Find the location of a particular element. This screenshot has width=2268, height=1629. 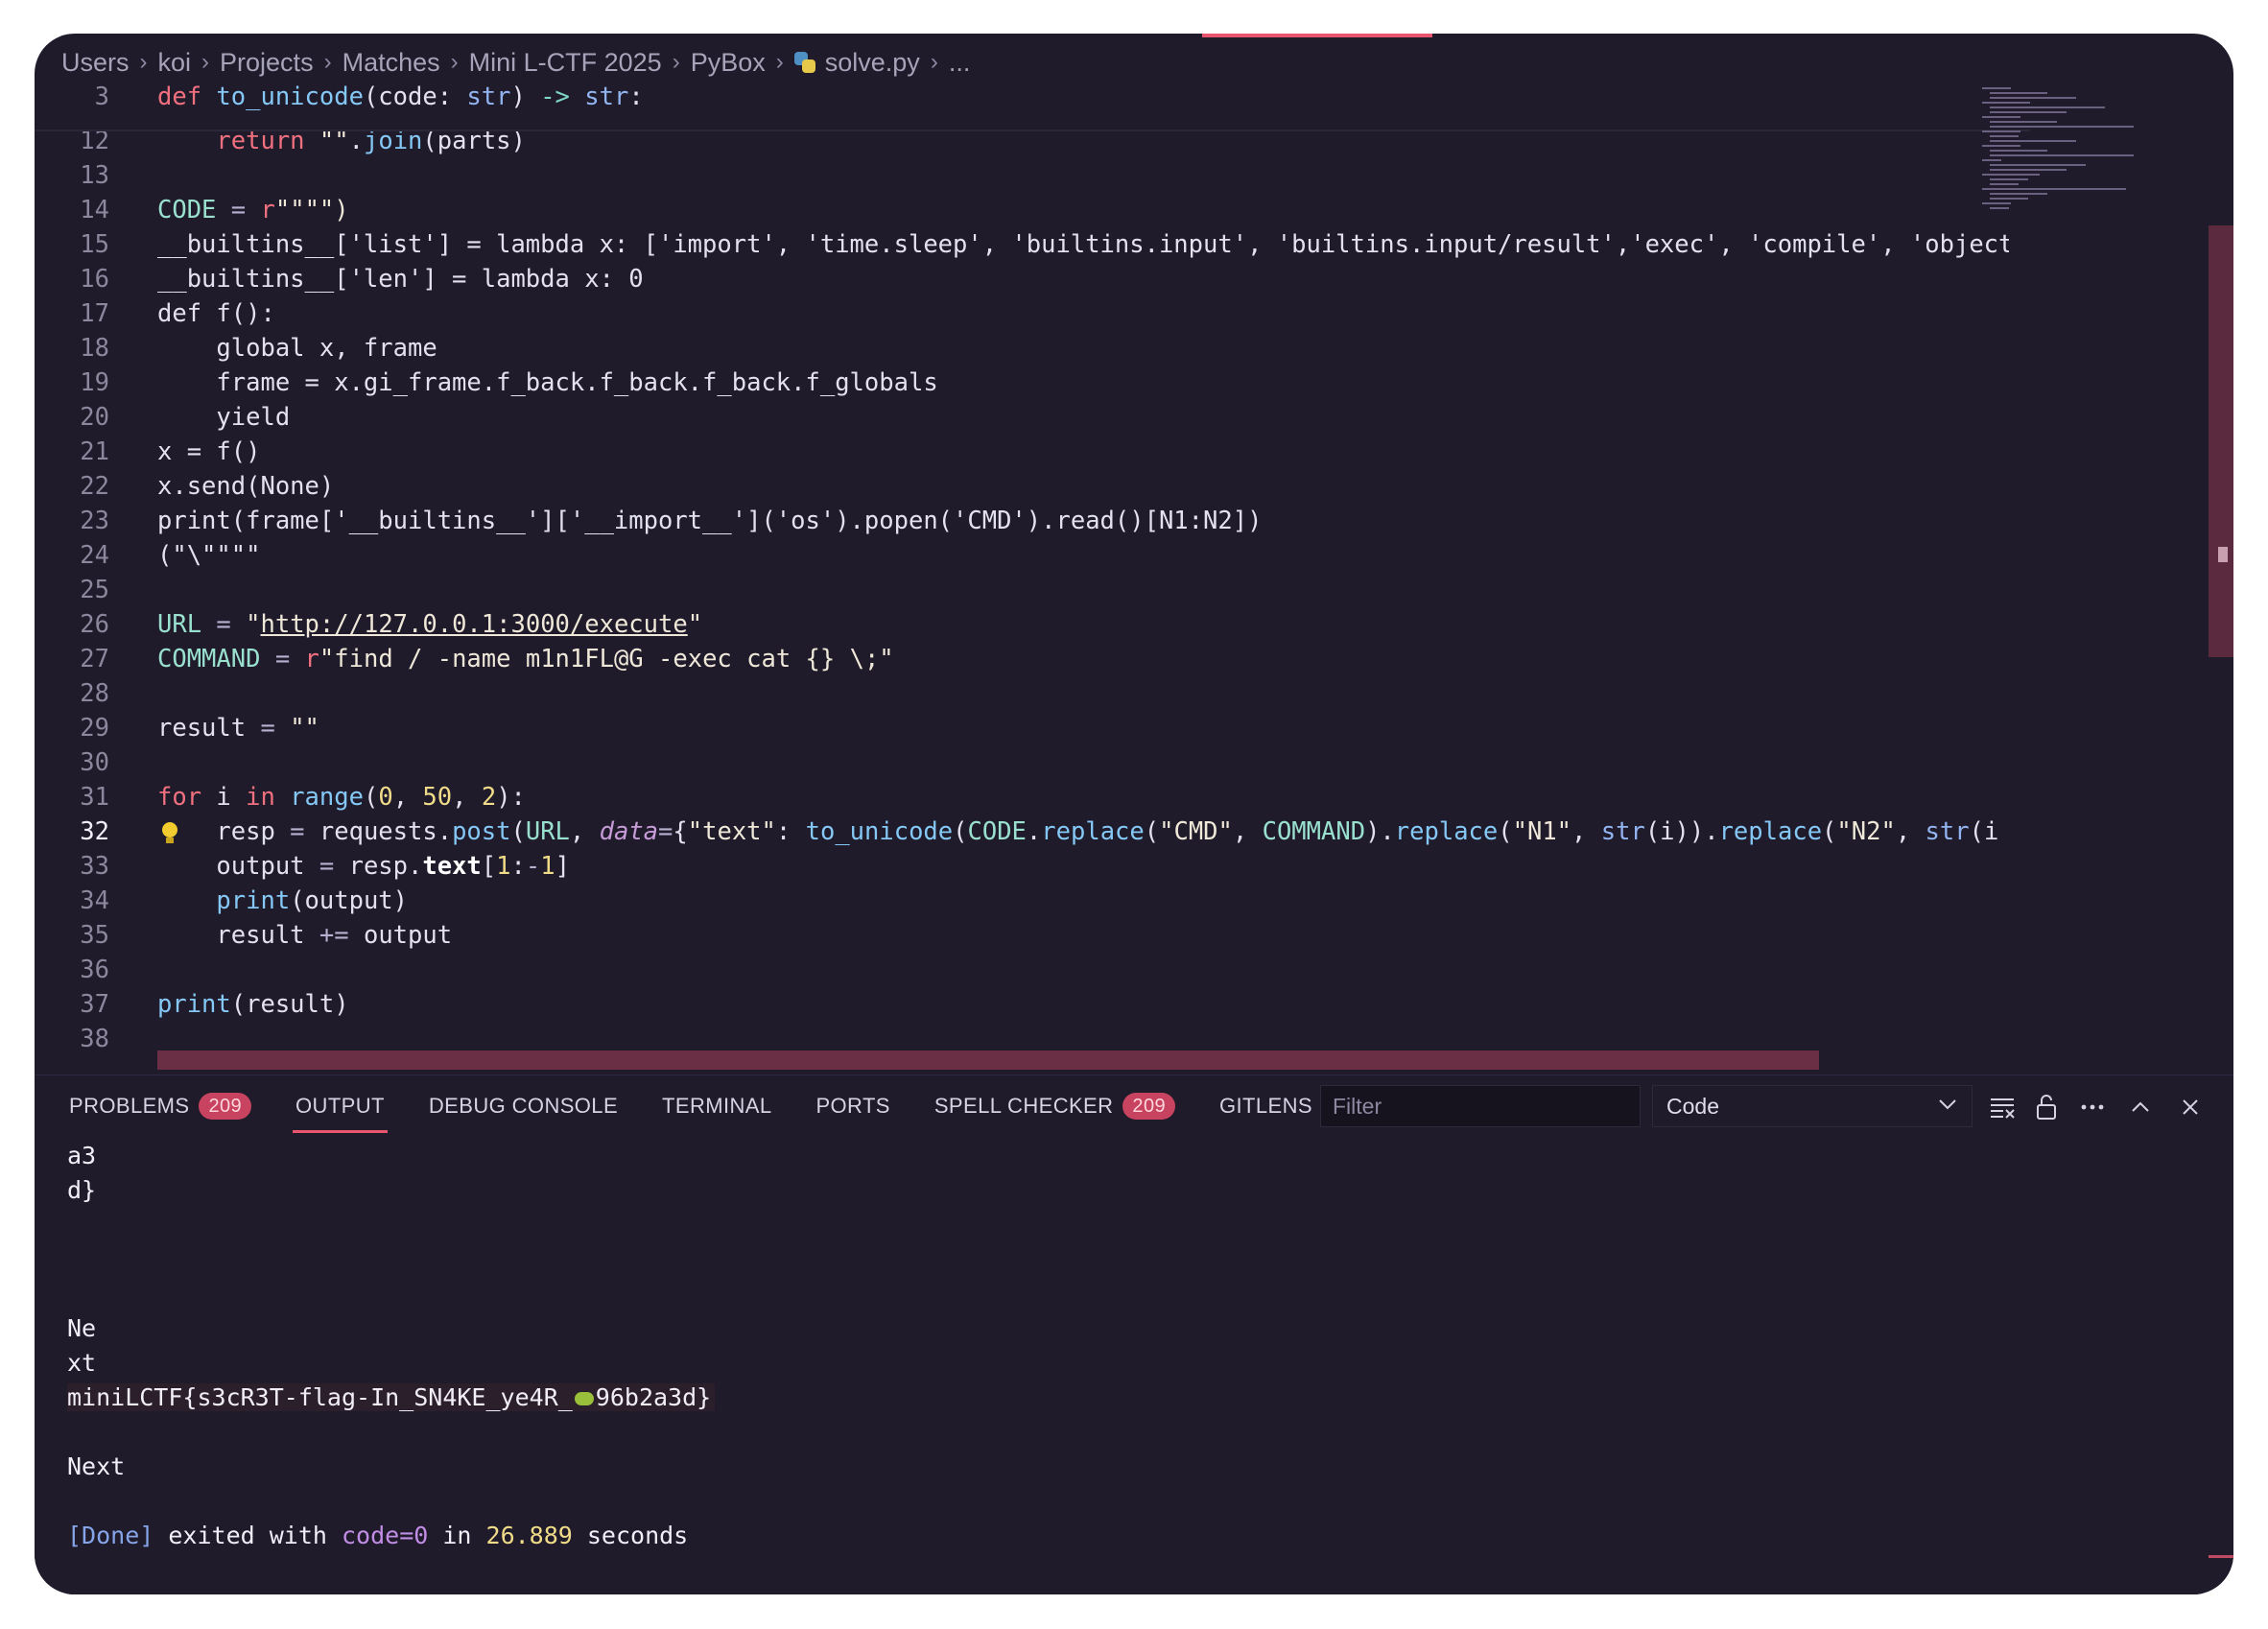

line-number: 15 is located at coordinates (94, 245).